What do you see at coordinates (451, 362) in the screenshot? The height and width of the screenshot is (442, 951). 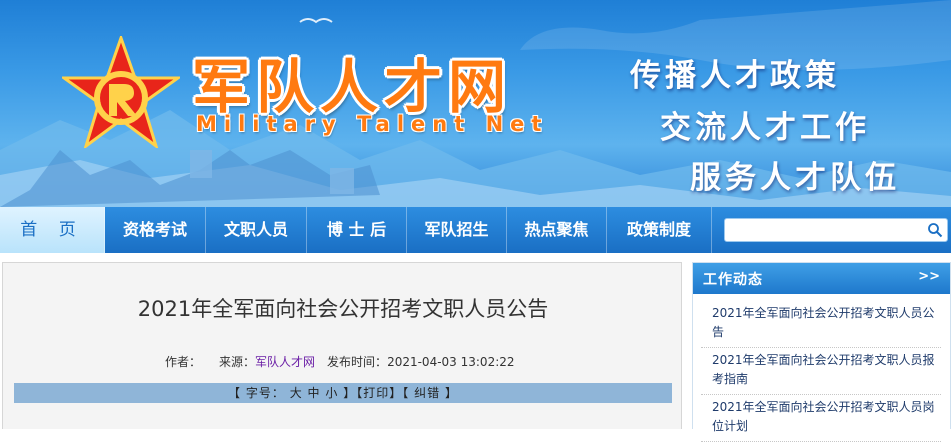 I see `publish-time: 2021-04-03 13:02:22` at bounding box center [451, 362].